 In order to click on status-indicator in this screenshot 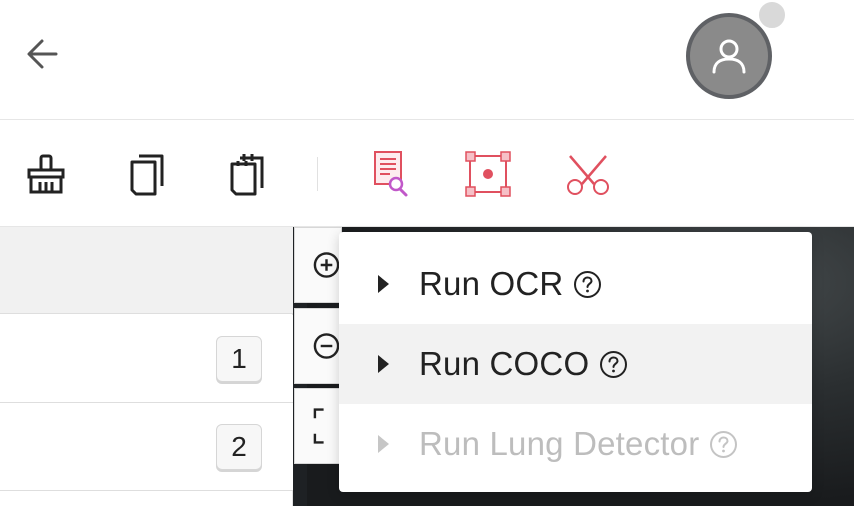, I will do `click(772, 15)`.